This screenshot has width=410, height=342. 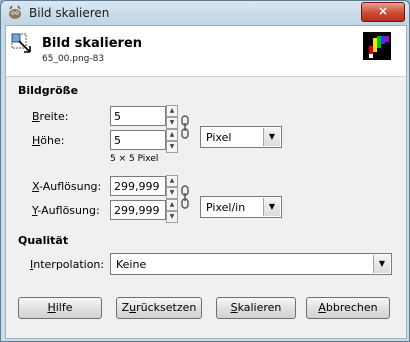 What do you see at coordinates (172, 187) in the screenshot?
I see `xres-spinner: ▲ ▼` at bounding box center [172, 187].